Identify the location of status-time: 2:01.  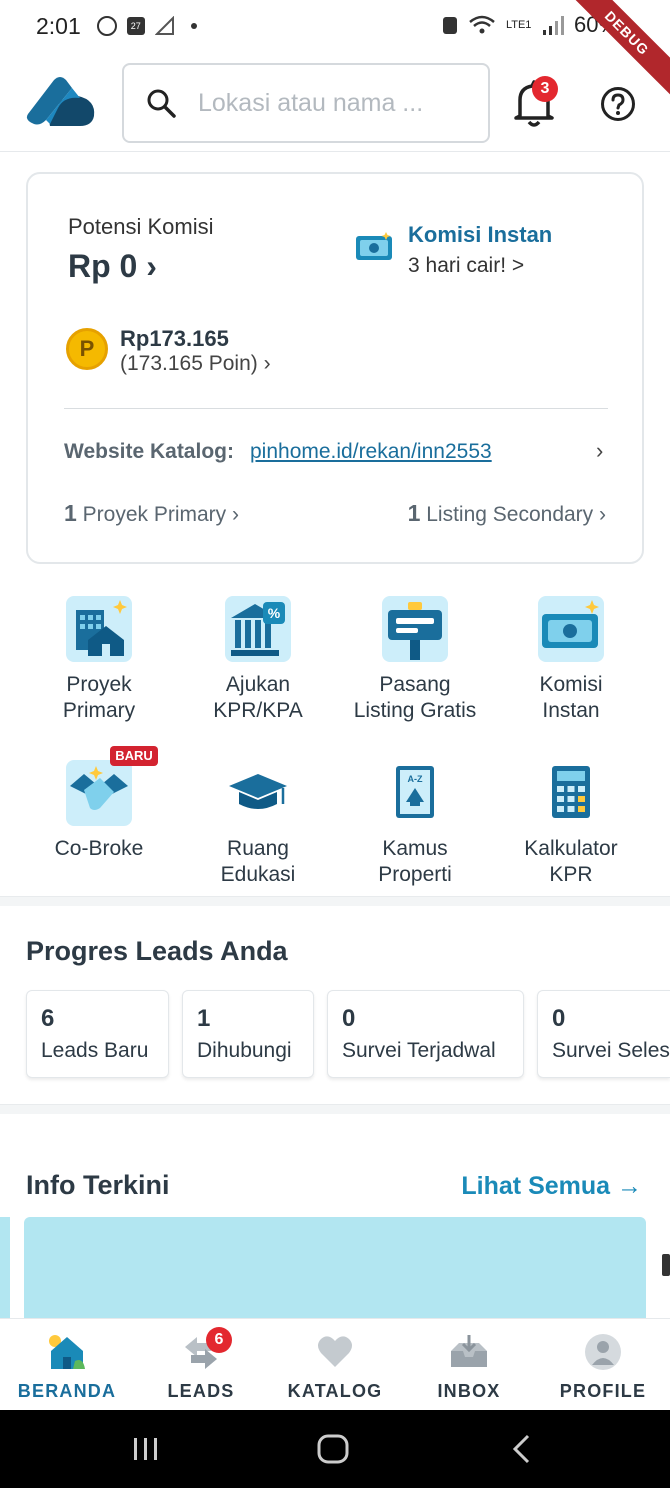
(58, 25).